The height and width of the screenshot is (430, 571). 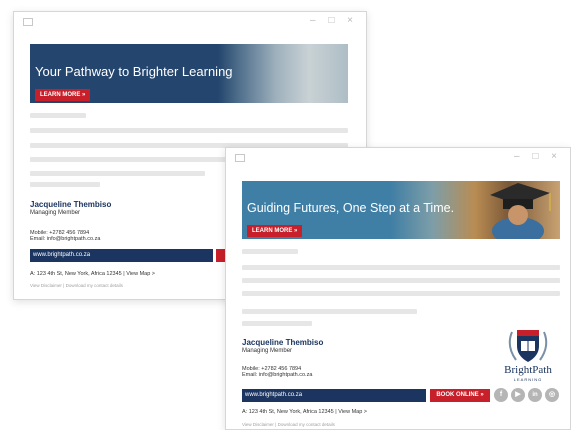 I want to click on instagram-icon: ◎, so click(x=552, y=395).